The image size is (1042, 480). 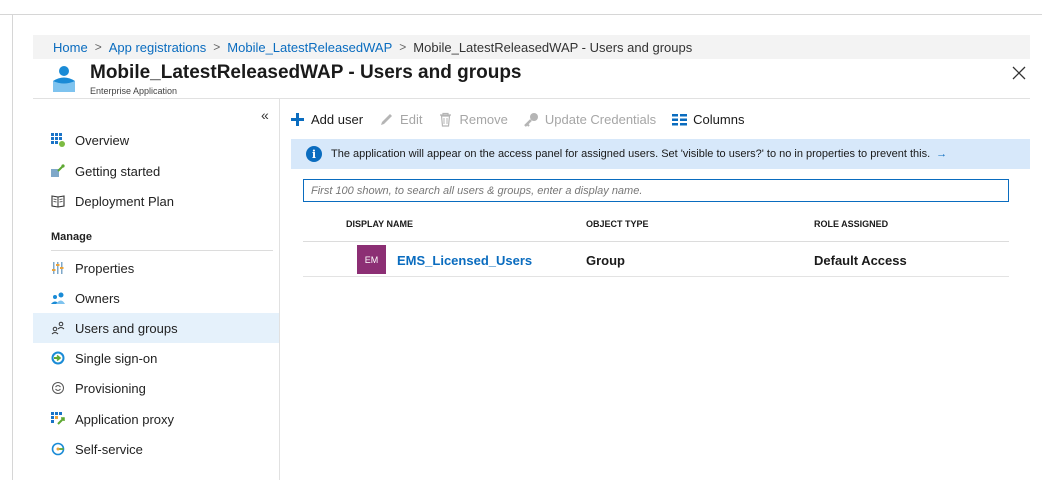 I want to click on role-assigned-cell: Default Access, so click(x=860, y=260).